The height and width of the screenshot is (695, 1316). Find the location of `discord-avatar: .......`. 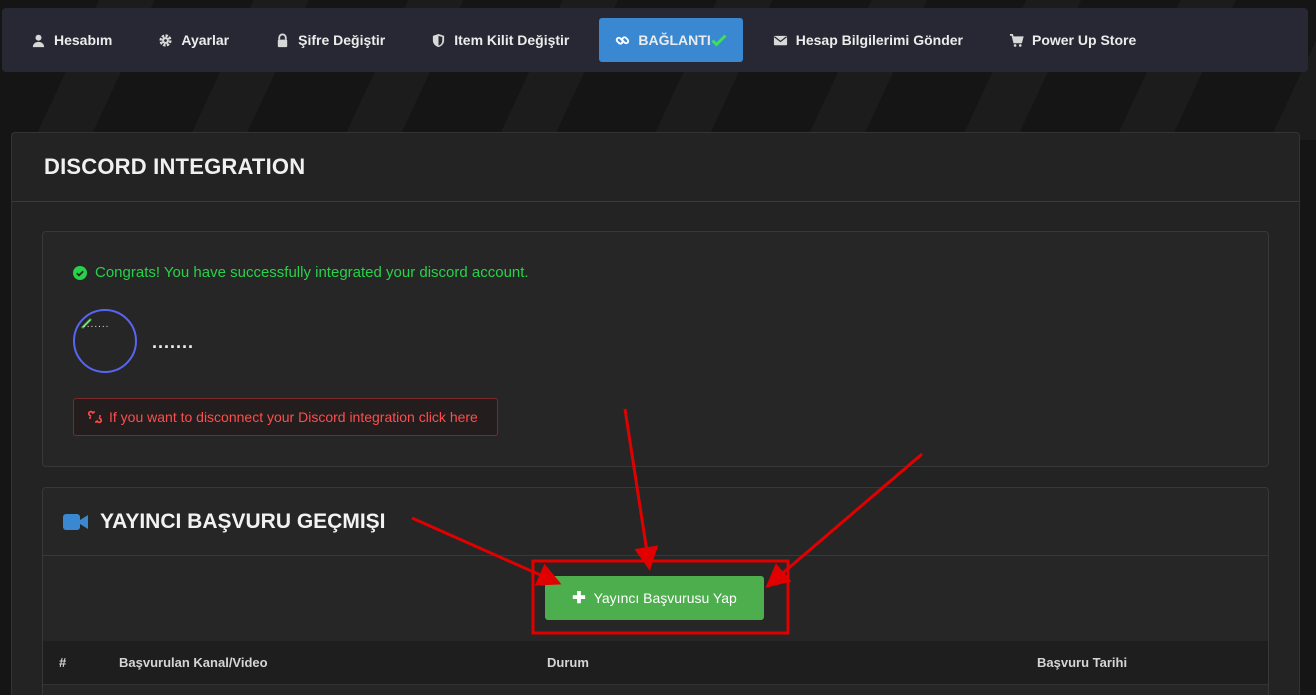

discord-avatar: ....... is located at coordinates (105, 341).